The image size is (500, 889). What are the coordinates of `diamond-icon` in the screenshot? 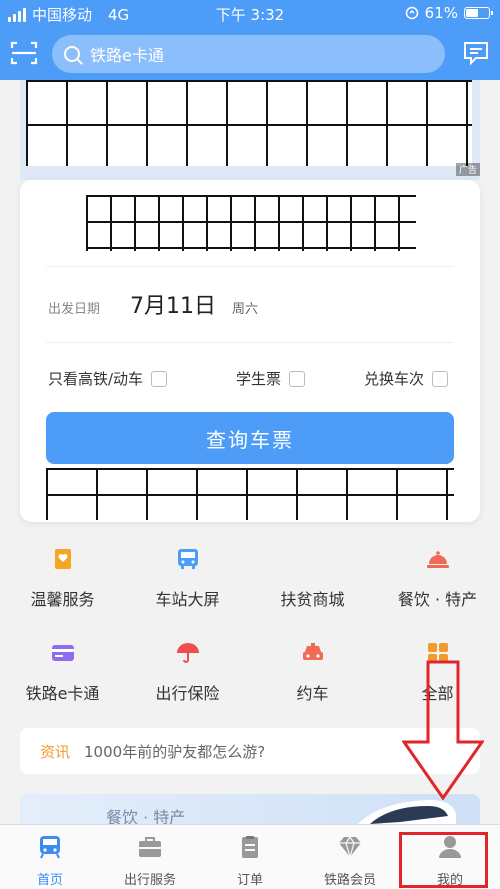 It's located at (350, 847).